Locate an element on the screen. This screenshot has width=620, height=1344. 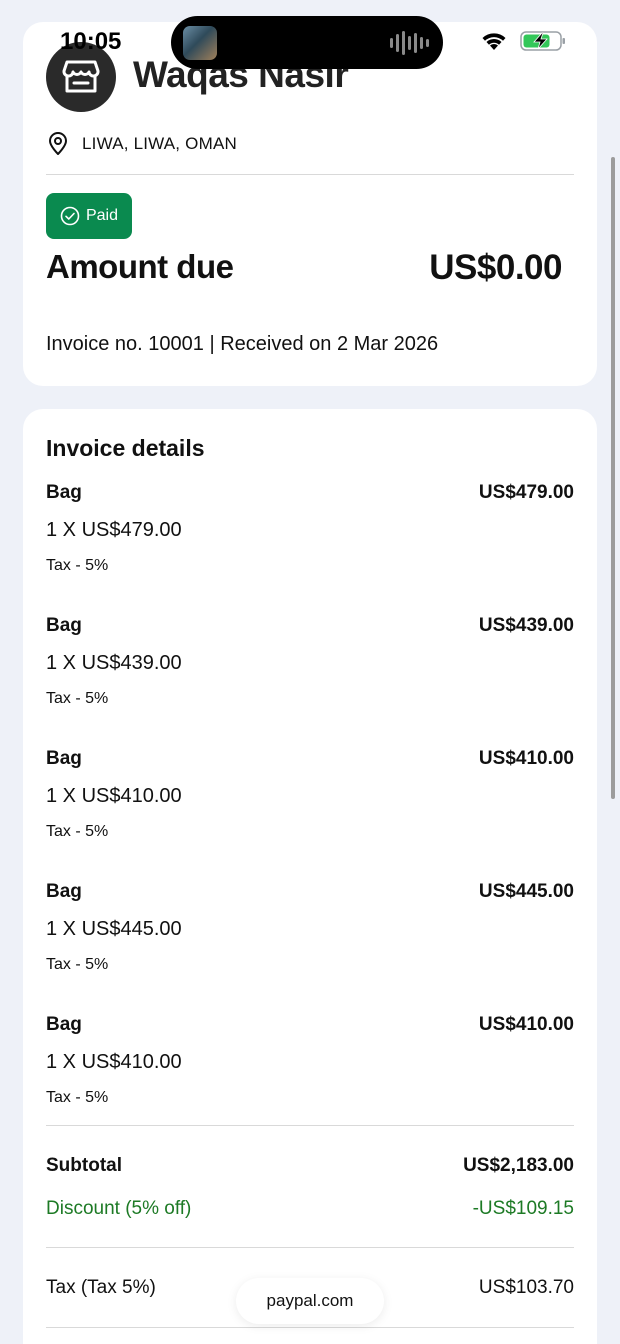
line-item-total: US$445.00 is located at coordinates (526, 891).